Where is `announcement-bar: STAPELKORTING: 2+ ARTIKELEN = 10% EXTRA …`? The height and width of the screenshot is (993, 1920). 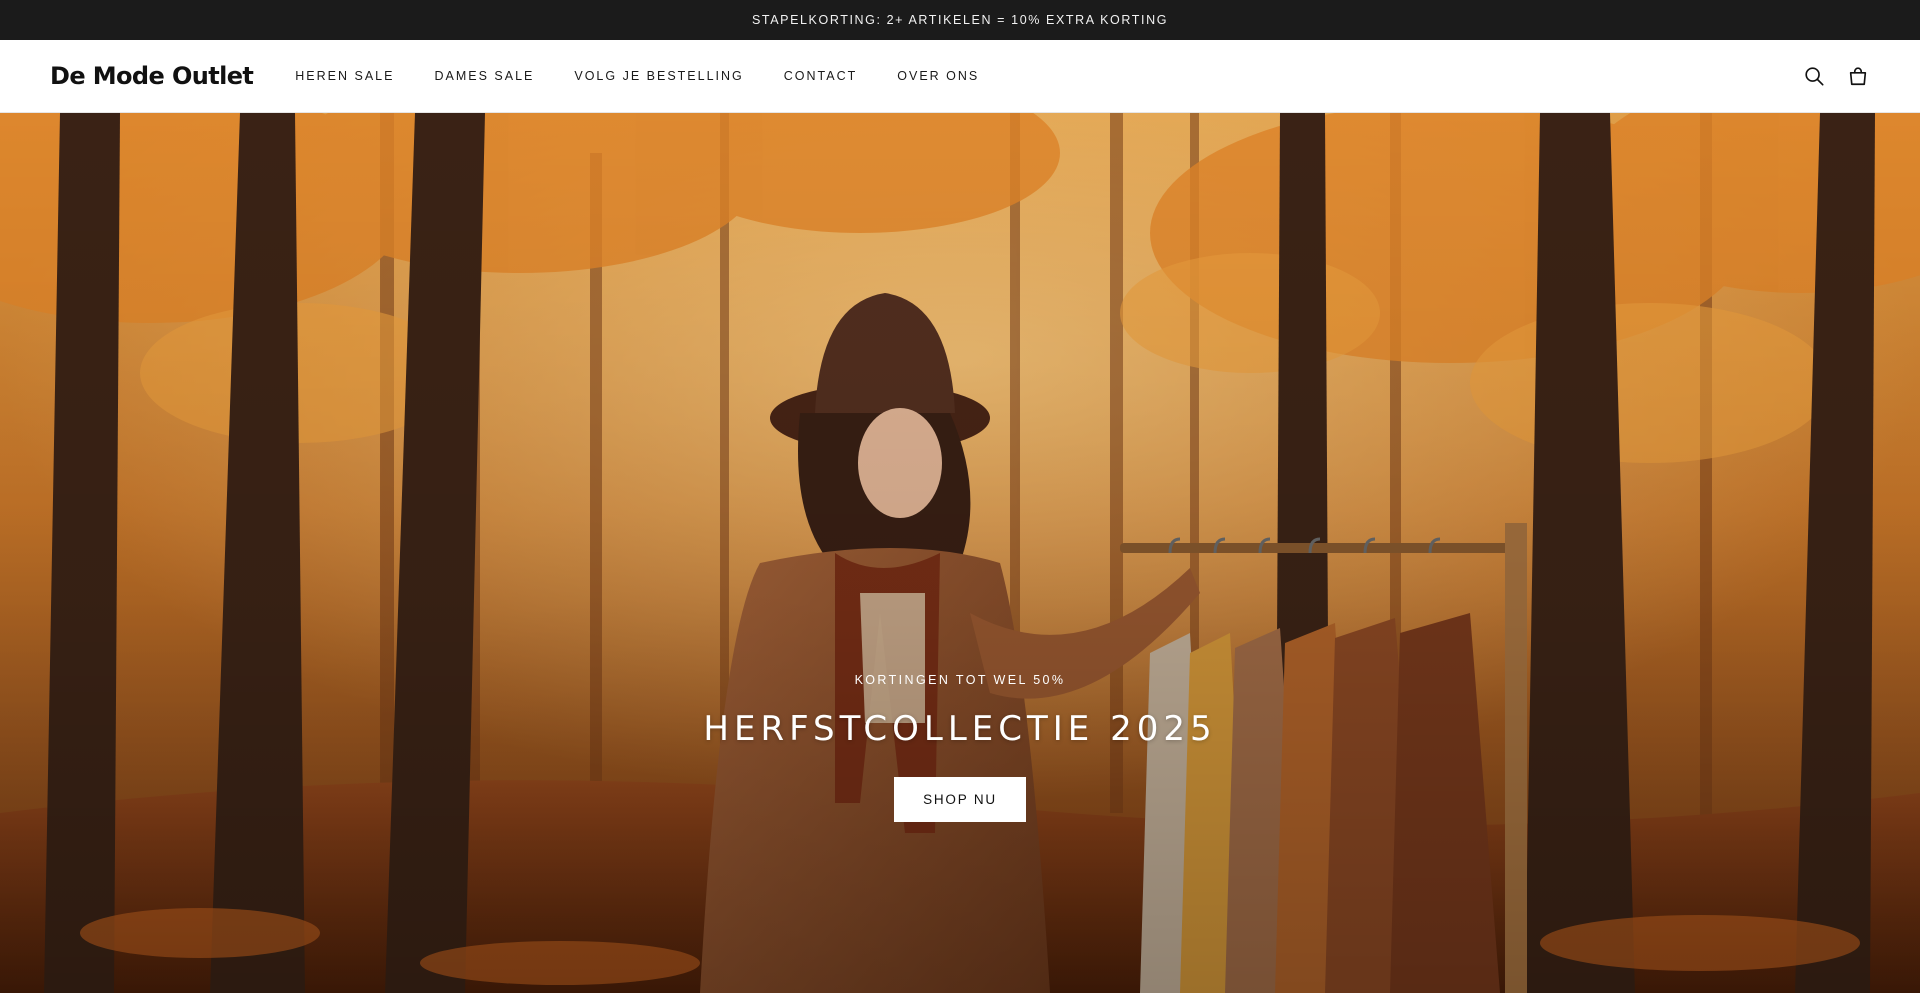
announcement-bar: STAPELKORTING: 2+ ARTIKELEN = 10% EXTRA … is located at coordinates (960, 20).